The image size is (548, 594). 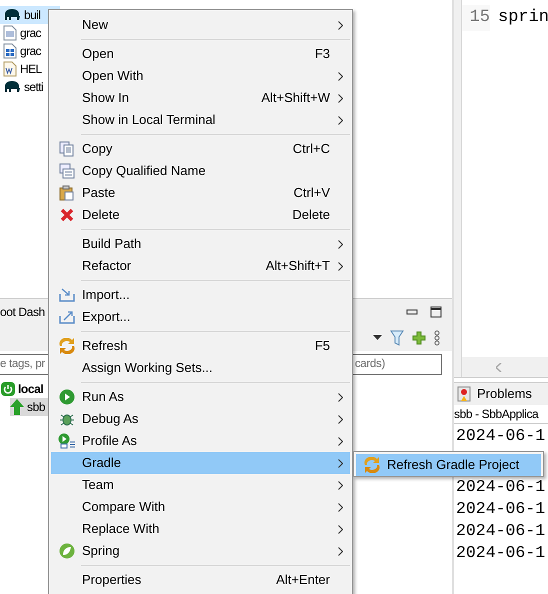 I want to click on menu-item: Run As, so click(x=200, y=397).